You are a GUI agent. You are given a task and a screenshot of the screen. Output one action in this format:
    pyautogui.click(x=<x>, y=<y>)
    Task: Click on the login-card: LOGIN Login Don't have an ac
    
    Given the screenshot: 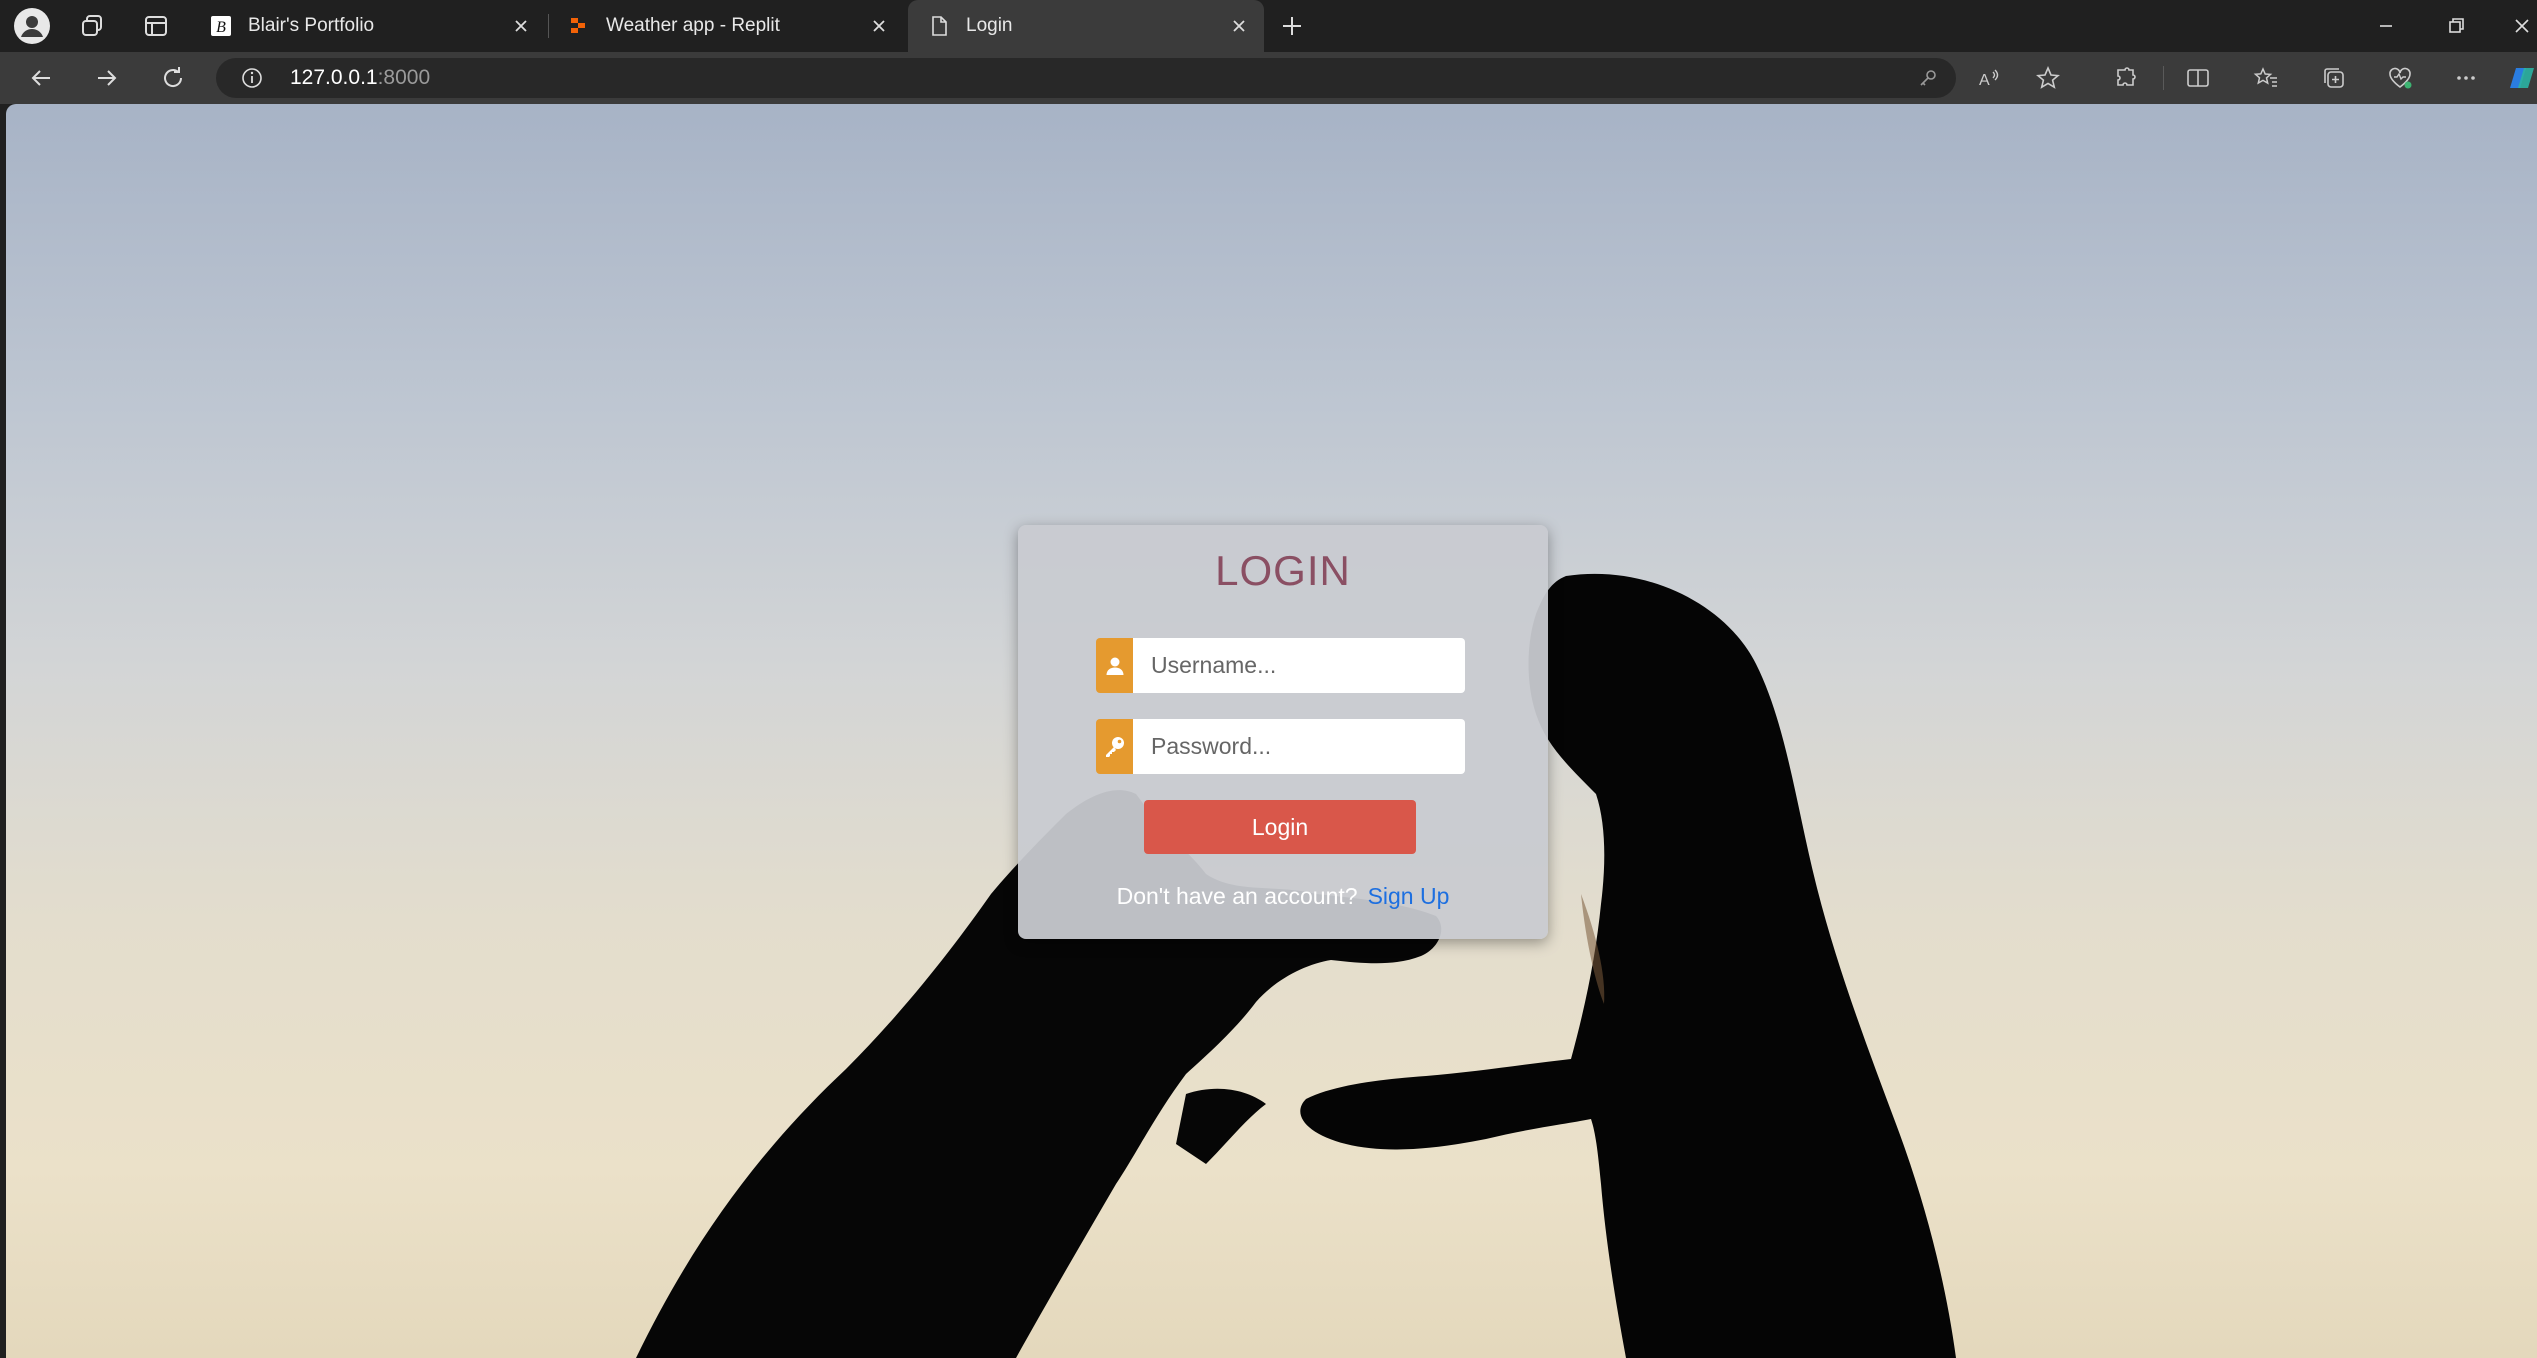 What is the action you would take?
    pyautogui.click(x=1283, y=732)
    